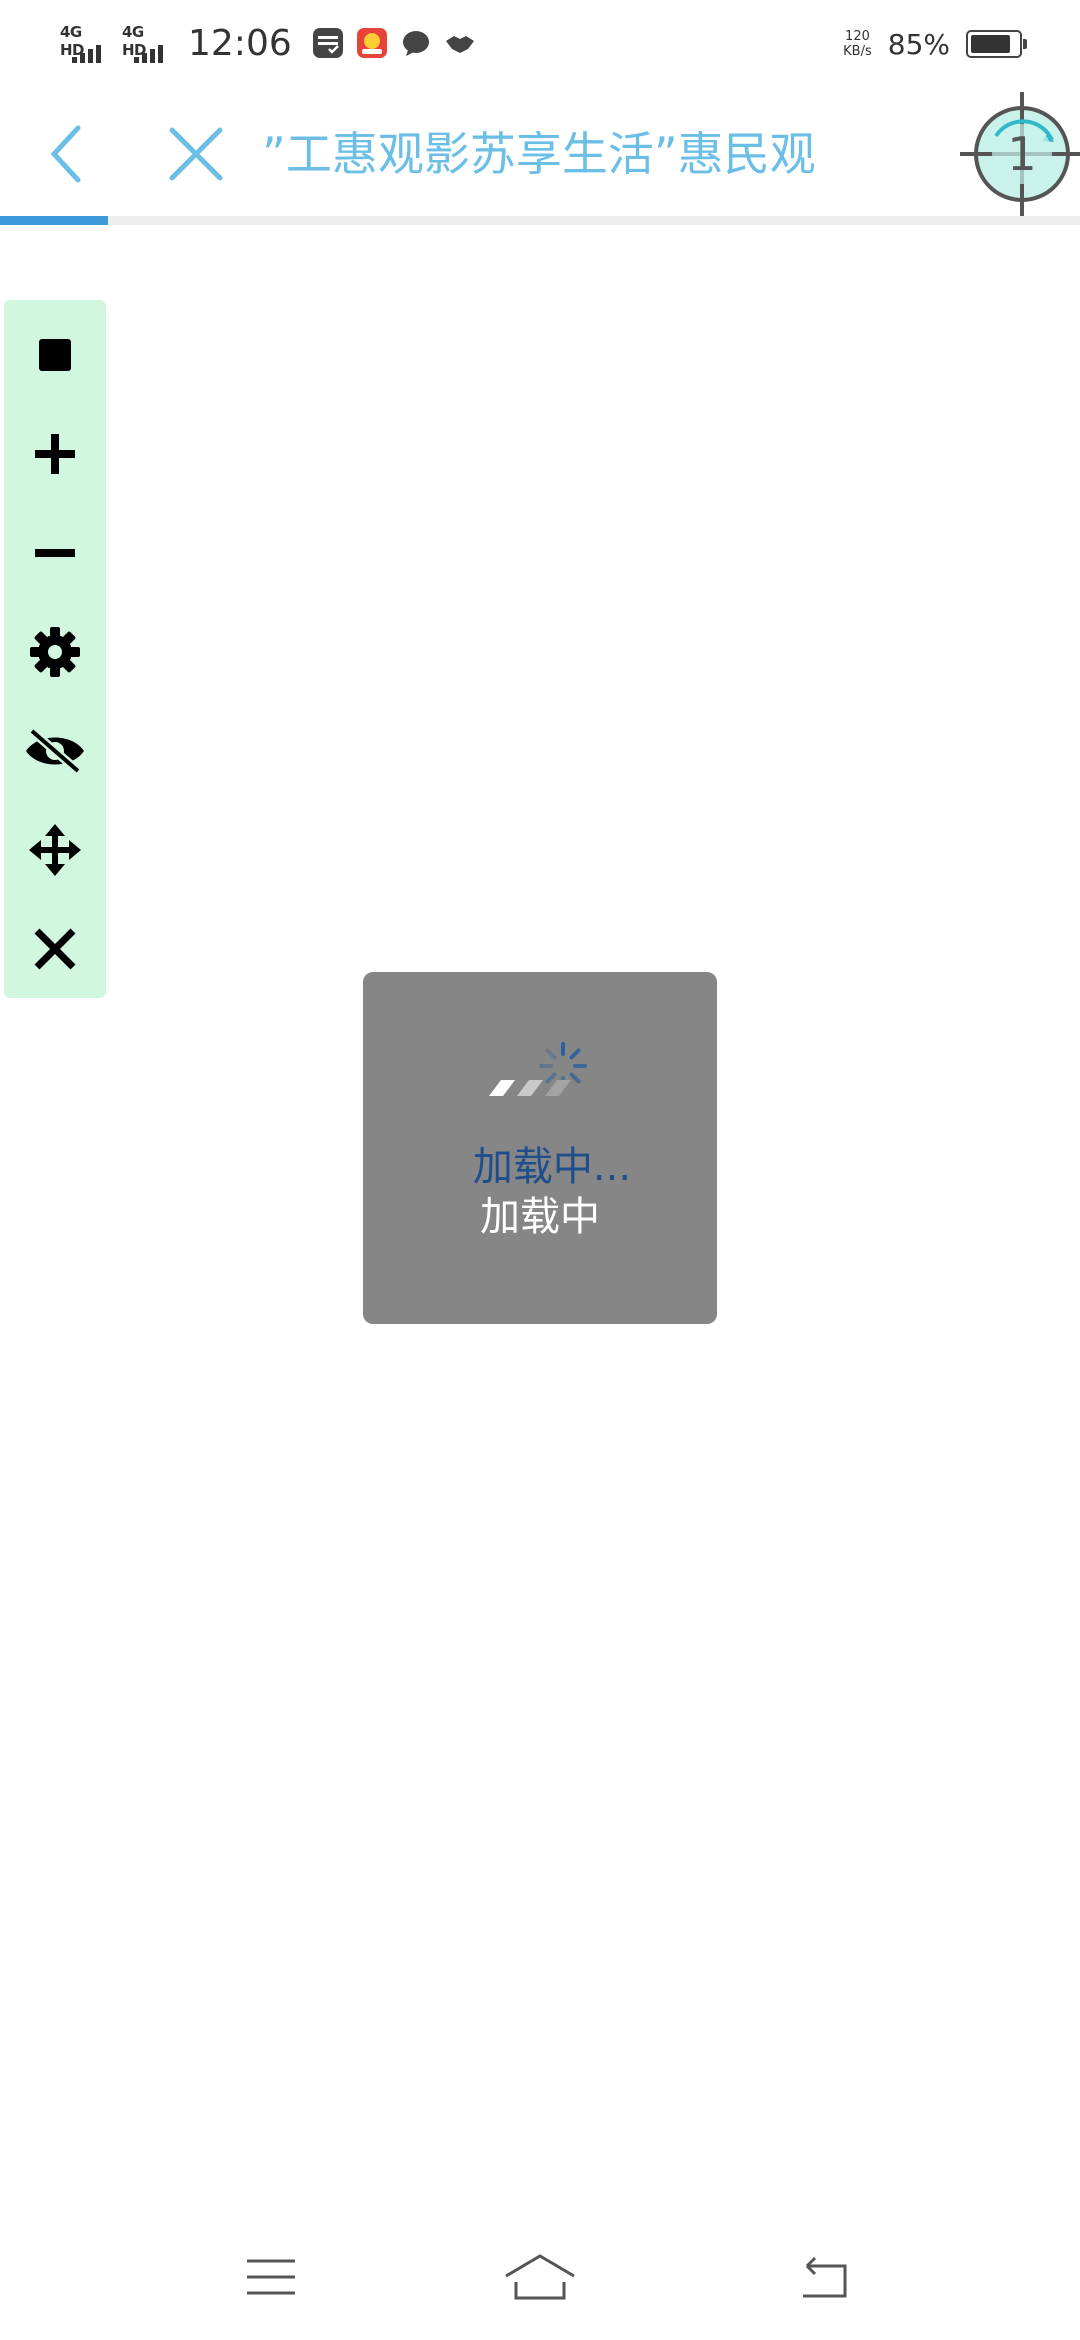  What do you see at coordinates (538, 1069) in the screenshot?
I see `loading-spinner-icon` at bounding box center [538, 1069].